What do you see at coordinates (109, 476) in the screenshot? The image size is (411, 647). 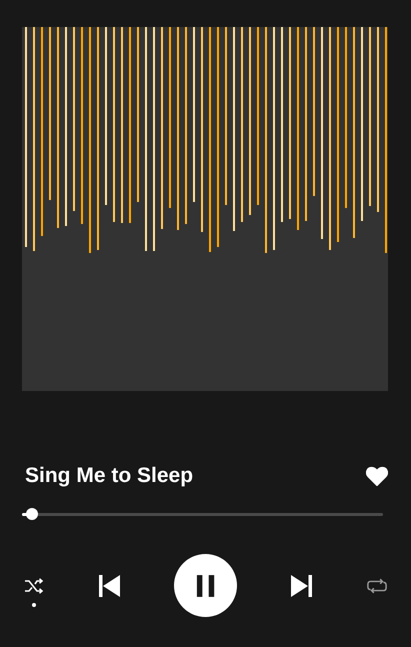 I see `song-title: Sing Me to Sleep` at bounding box center [109, 476].